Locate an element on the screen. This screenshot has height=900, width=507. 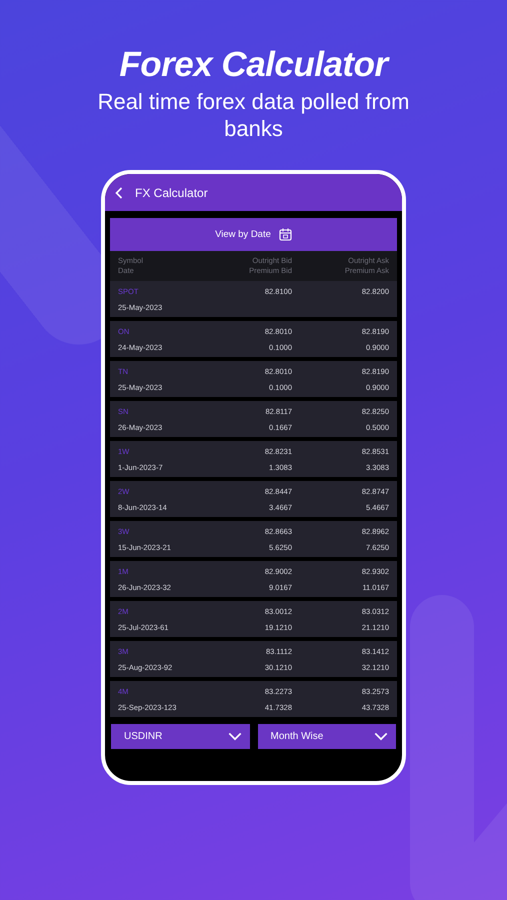
view-by-date-button: View by Date is located at coordinates (253, 234).